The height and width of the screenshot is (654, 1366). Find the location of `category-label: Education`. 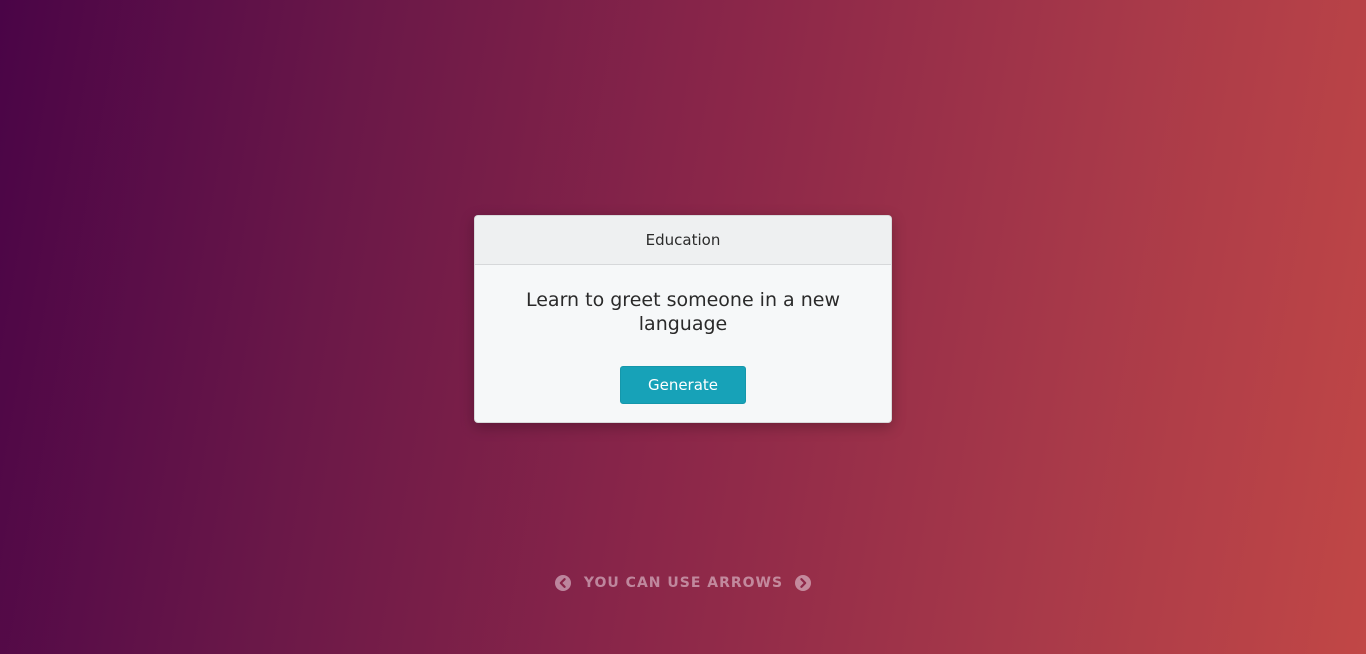

category-label: Education is located at coordinates (683, 240).